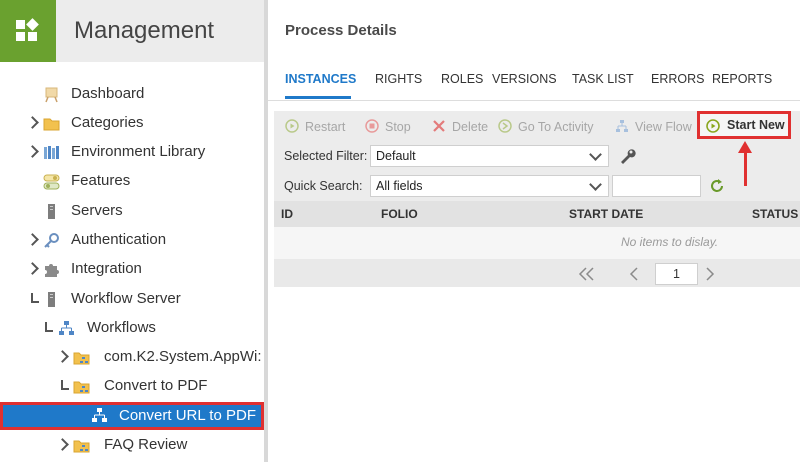  What do you see at coordinates (710, 274) in the screenshot?
I see `next-page-icon` at bounding box center [710, 274].